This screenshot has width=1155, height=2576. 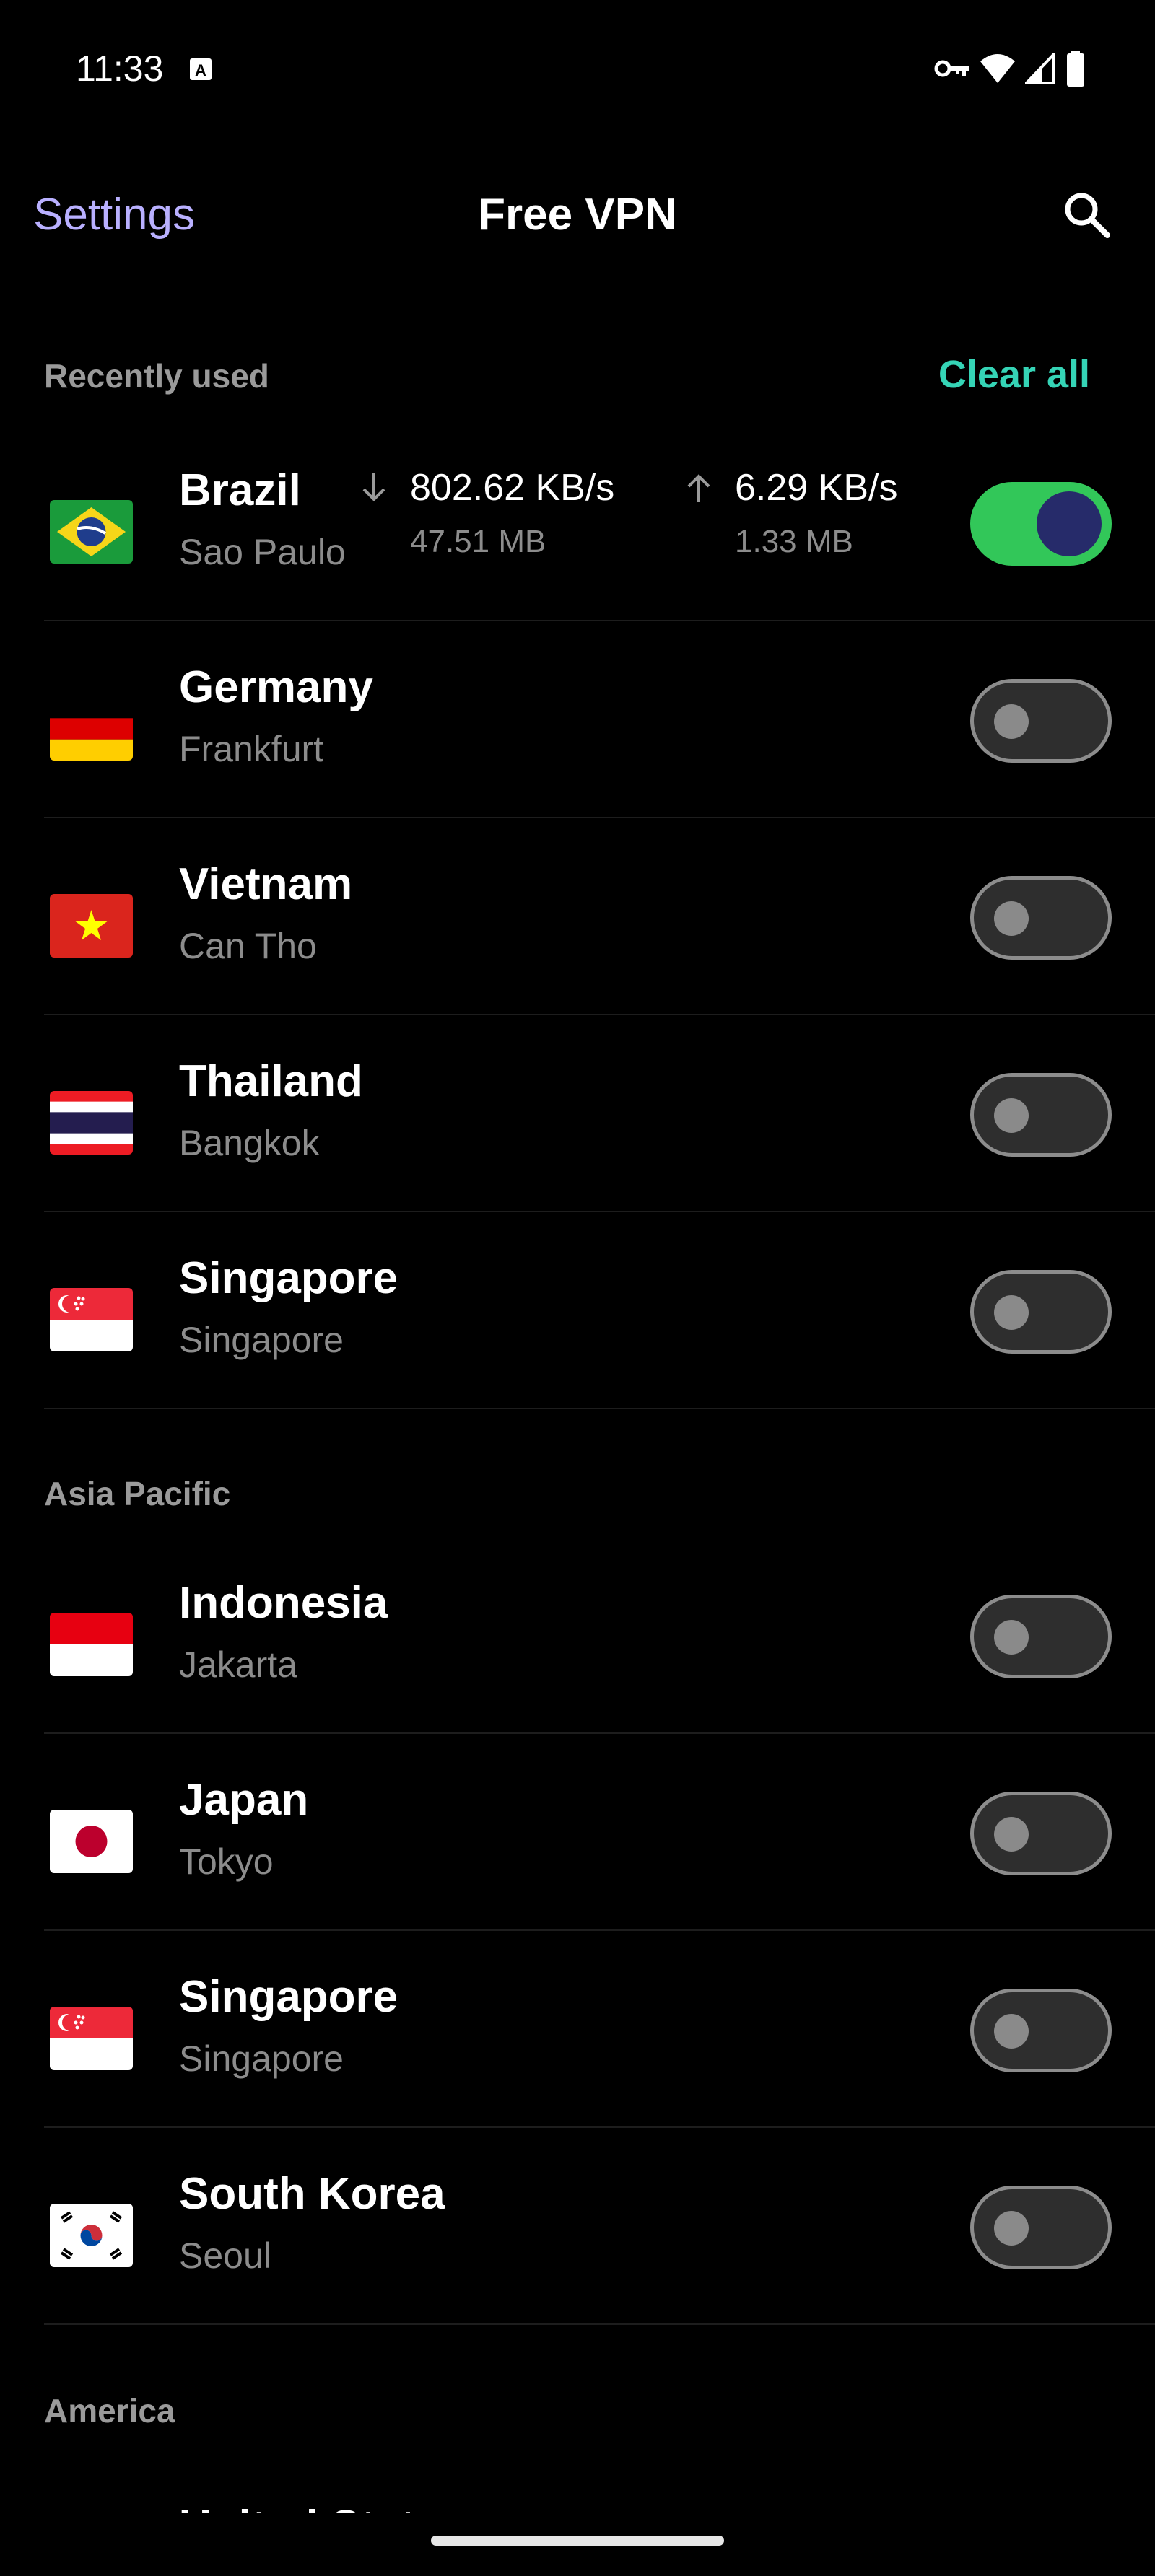 What do you see at coordinates (312, 2194) in the screenshot?
I see `country-name: South Korea` at bounding box center [312, 2194].